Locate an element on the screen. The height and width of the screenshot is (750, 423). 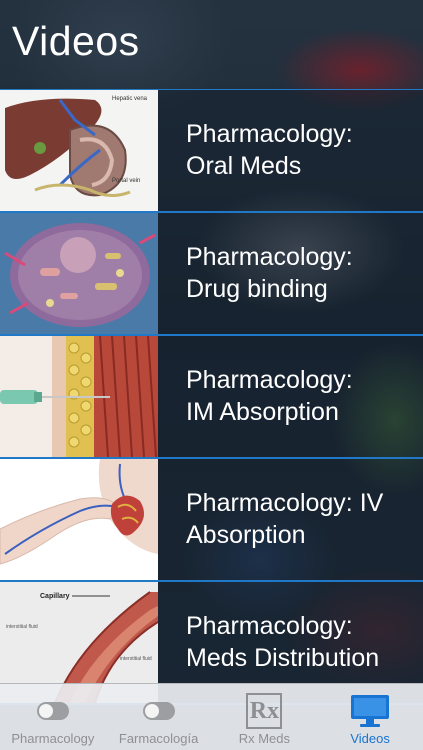
rx-icon: Rx is located at coordinates (264, 711).